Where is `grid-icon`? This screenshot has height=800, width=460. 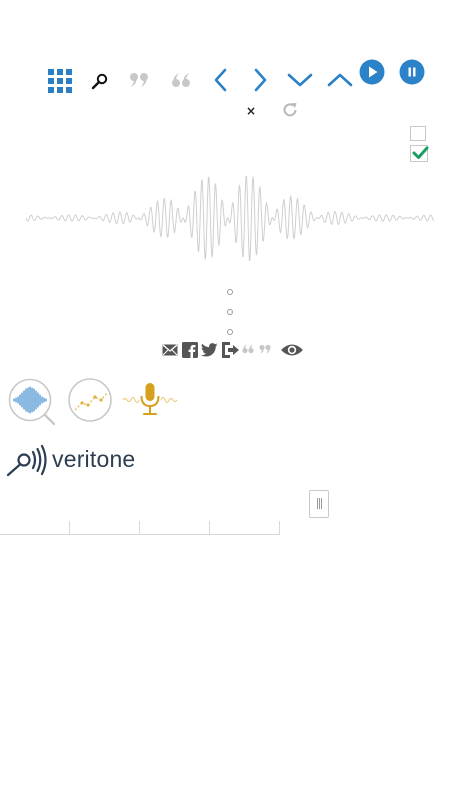
grid-icon is located at coordinates (60, 81).